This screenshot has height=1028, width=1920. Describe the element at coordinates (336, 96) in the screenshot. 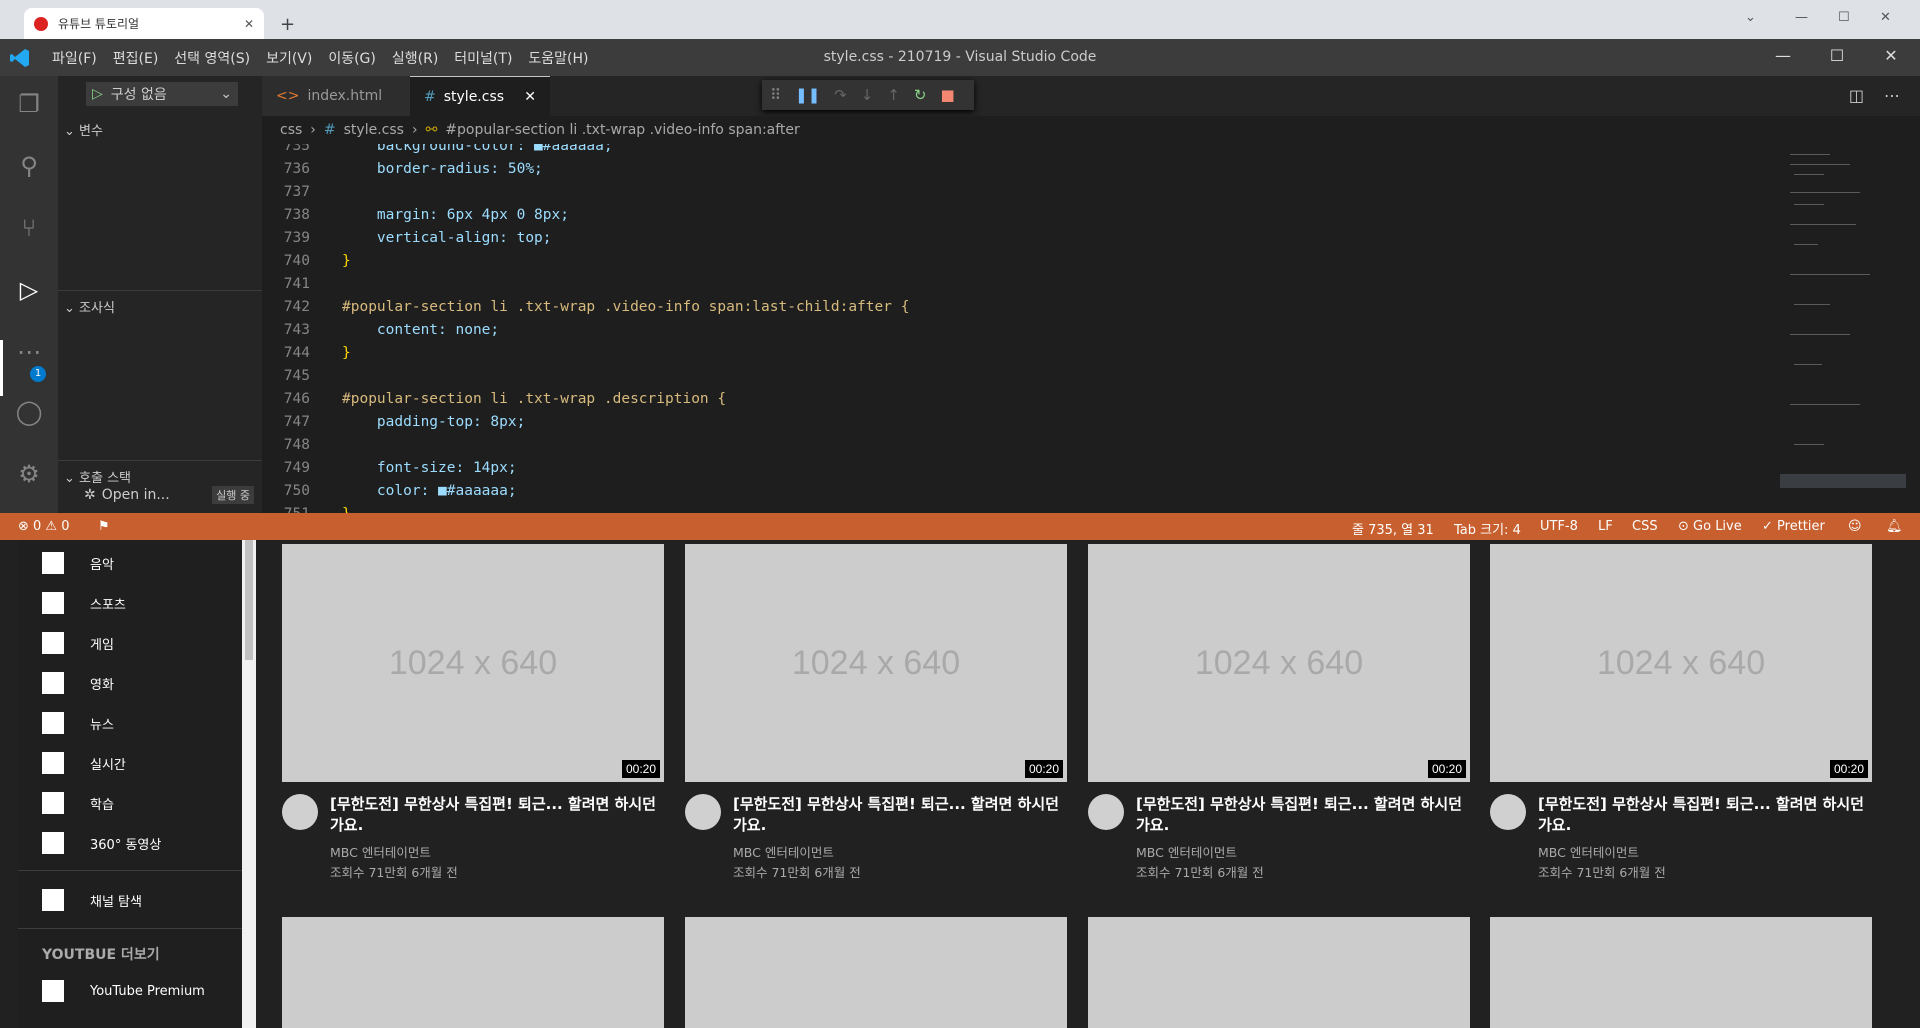

I see `tab-index-html: <> index.html` at that location.